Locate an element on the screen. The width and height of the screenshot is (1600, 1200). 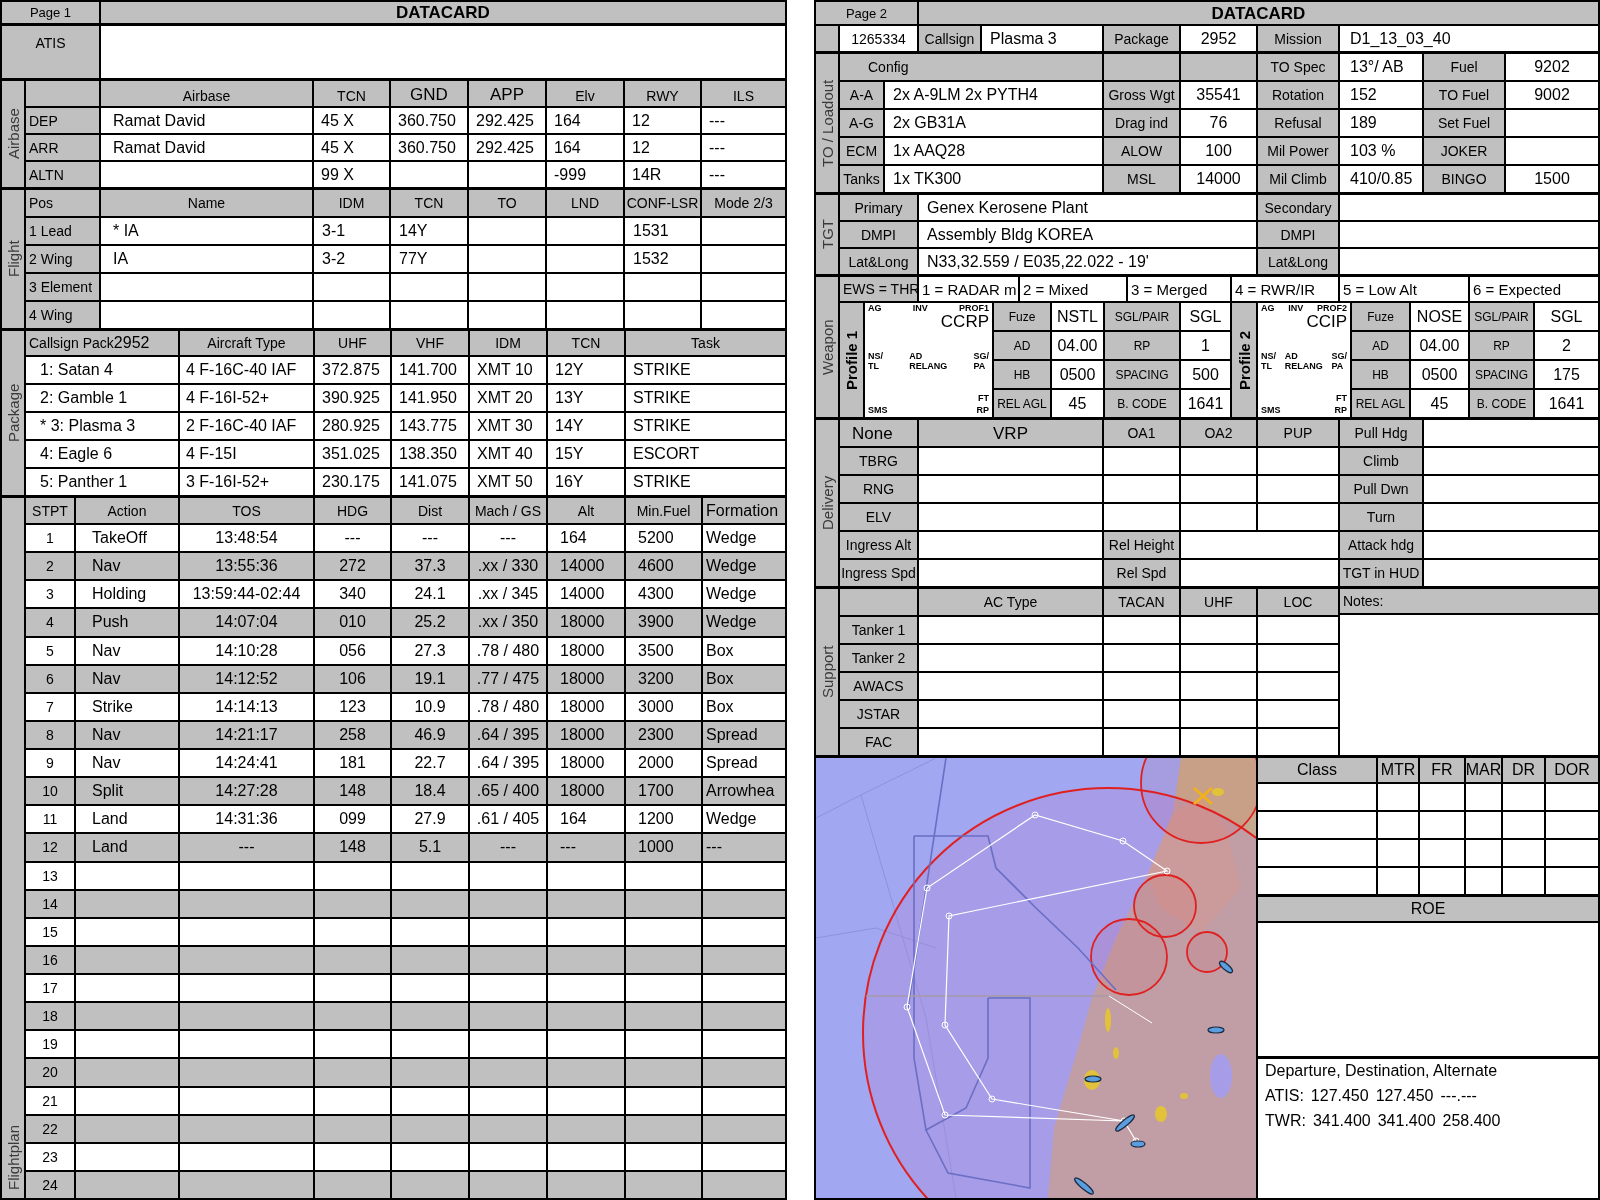
table-cell: 15Y is located at coordinates (586, 454).